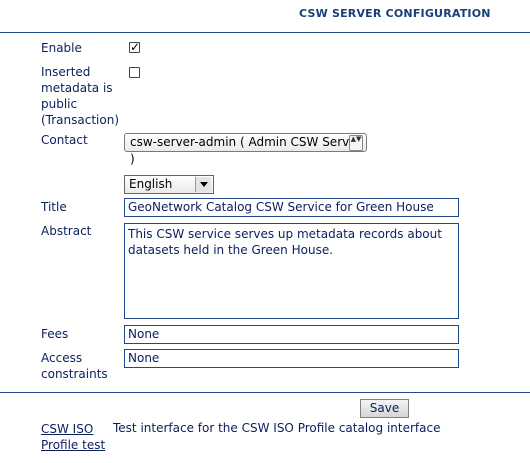 The height and width of the screenshot is (463, 530). I want to click on csw-iso-profile-test-link: CSW ISO Profile test, so click(73, 437).